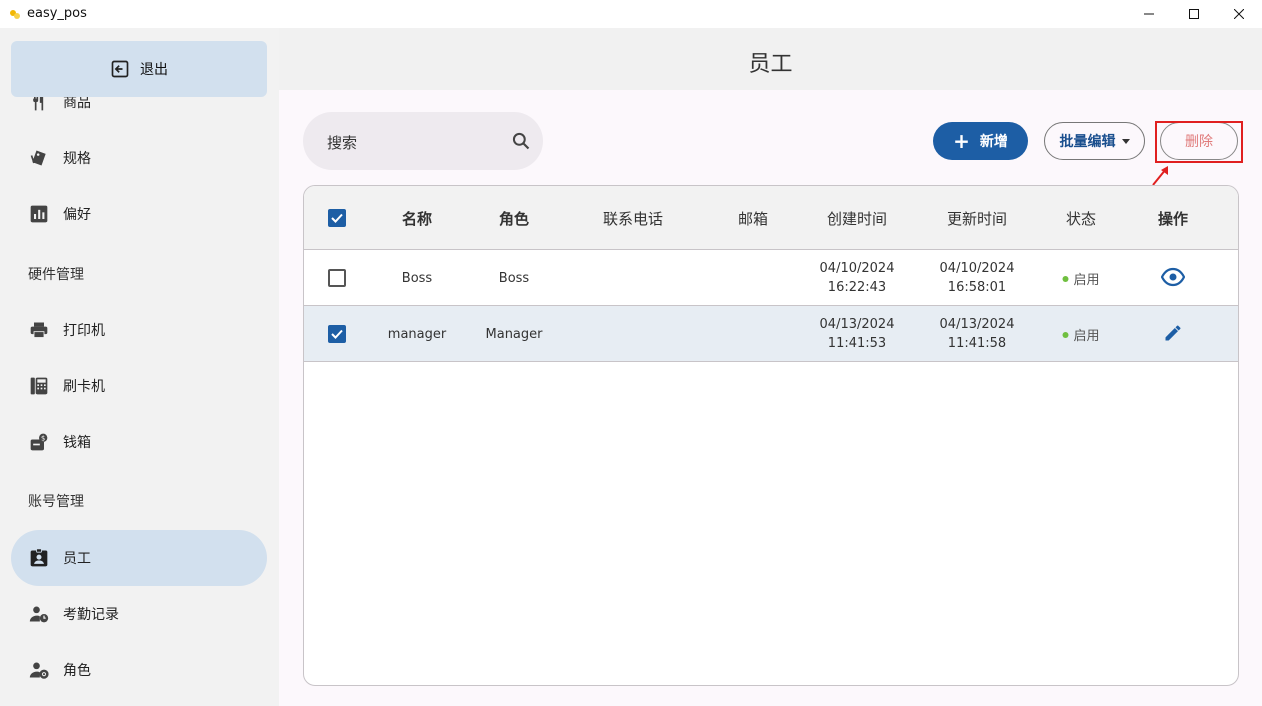 The width and height of the screenshot is (1262, 706). What do you see at coordinates (39, 158) in the screenshot?
I see `tags-icon` at bounding box center [39, 158].